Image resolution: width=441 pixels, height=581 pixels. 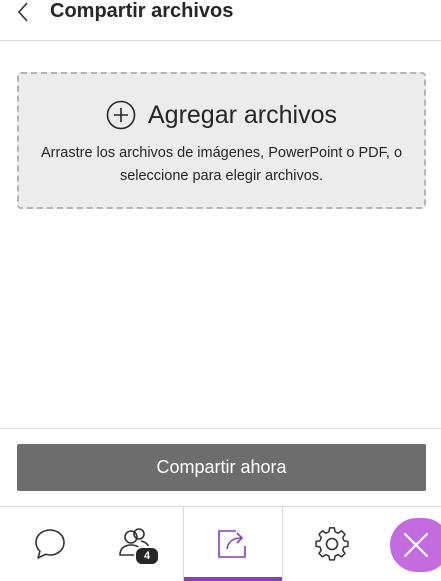 I want to click on add-files-row: Agregar archivos, so click(x=221, y=115).